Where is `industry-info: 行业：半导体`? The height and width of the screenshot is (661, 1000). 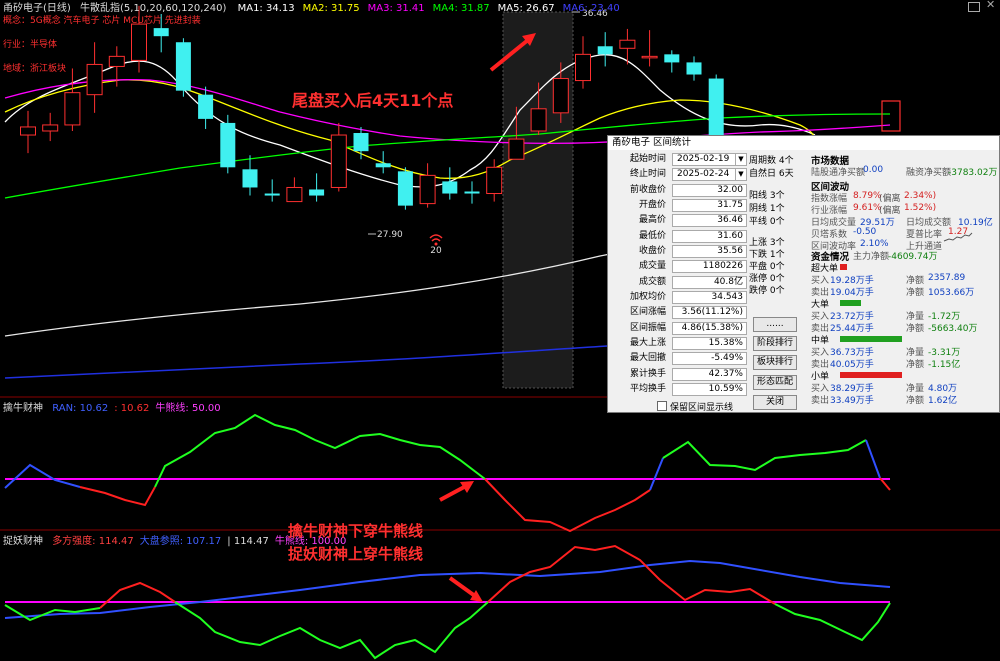 industry-info: 行业：半导体 is located at coordinates (30, 45).